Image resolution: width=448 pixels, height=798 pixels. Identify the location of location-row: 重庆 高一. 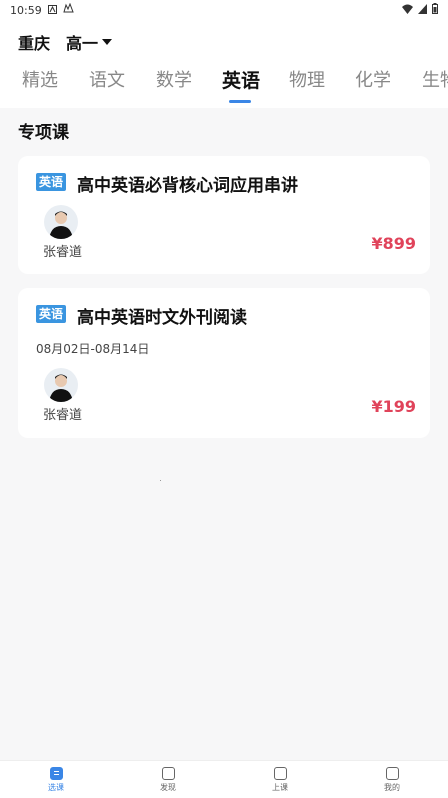
(65, 42).